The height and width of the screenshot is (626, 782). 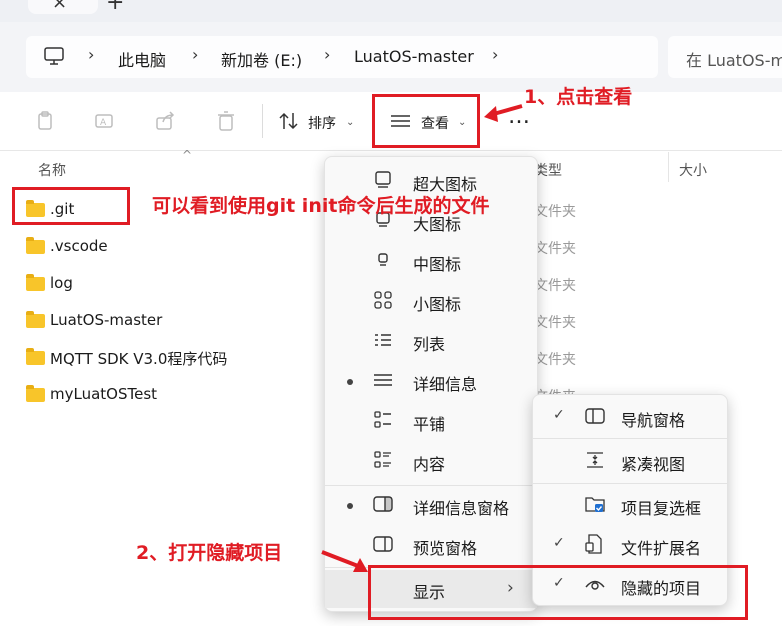 I want to click on submenu-item-label: 导航窗格, so click(x=653, y=420).